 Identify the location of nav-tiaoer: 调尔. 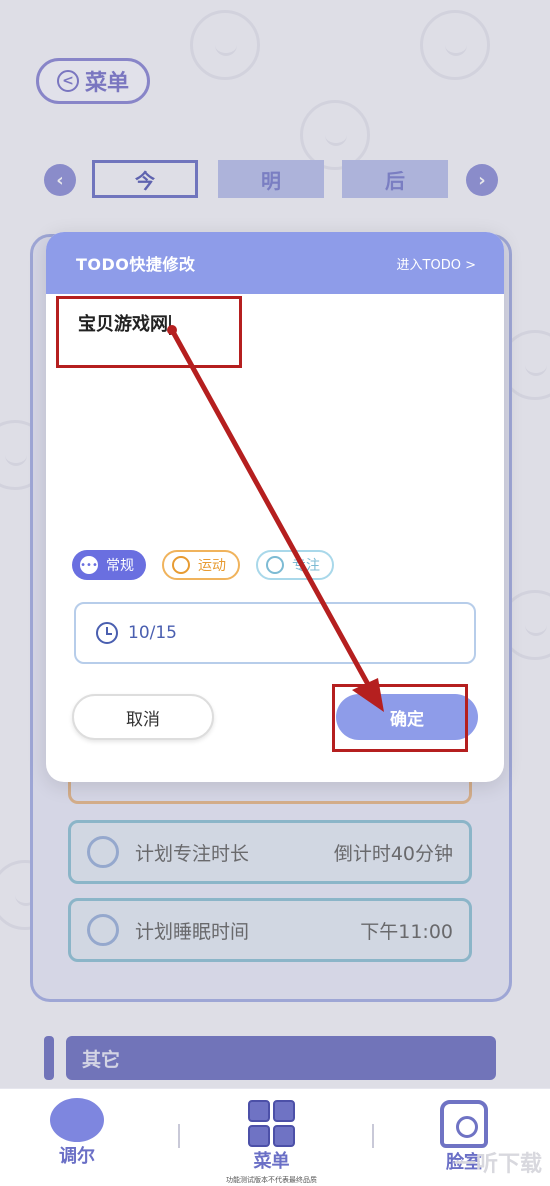
(77, 1133).